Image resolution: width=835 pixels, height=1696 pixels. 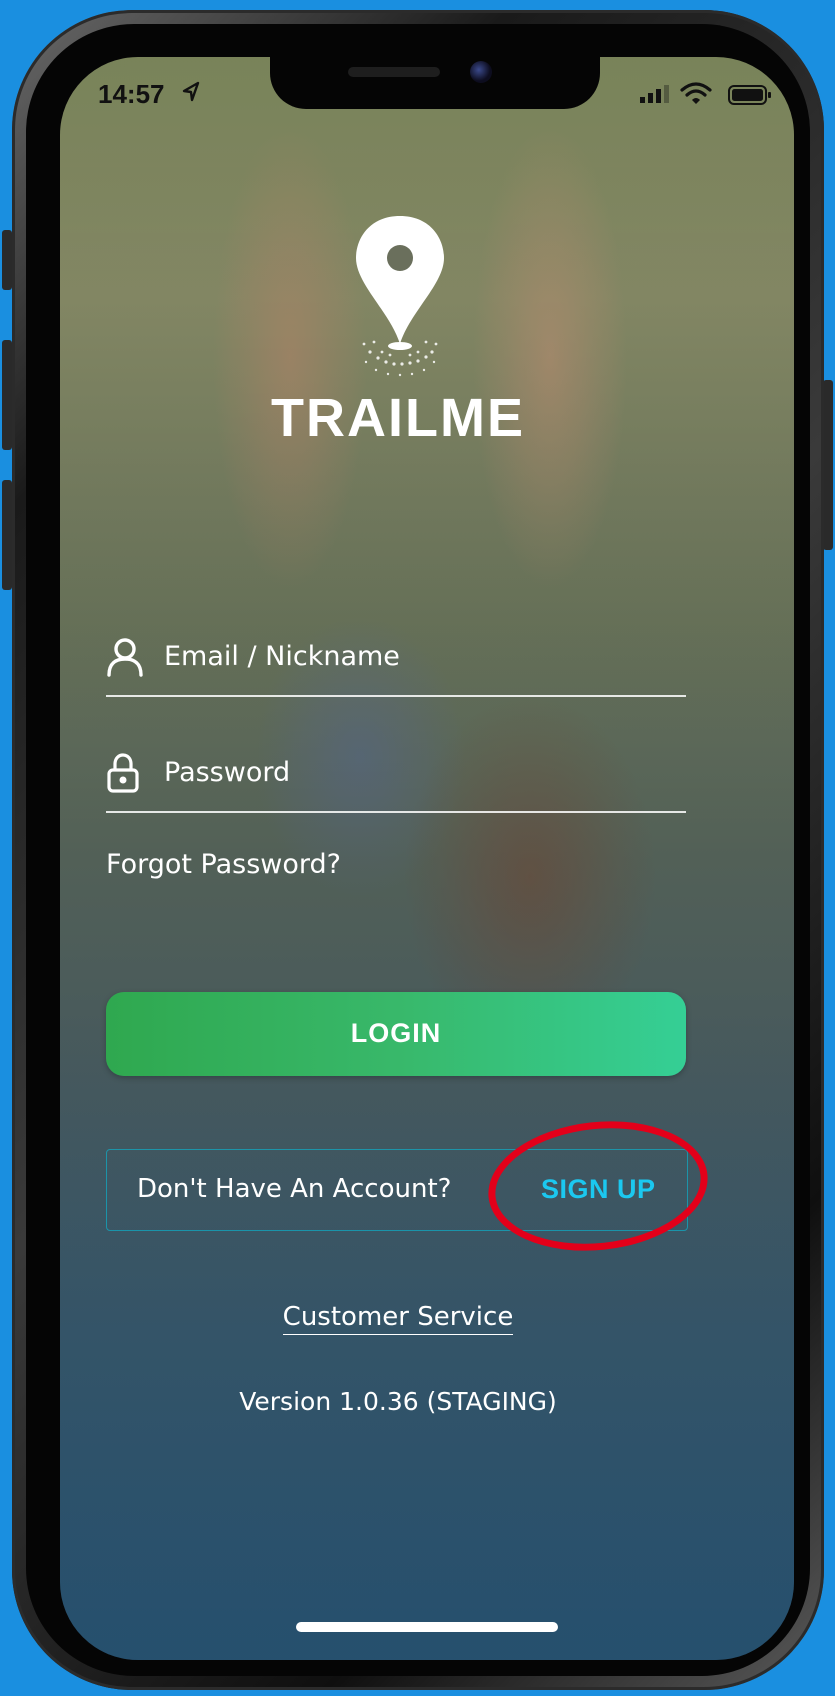 I want to click on speaker, so click(x=394, y=72).